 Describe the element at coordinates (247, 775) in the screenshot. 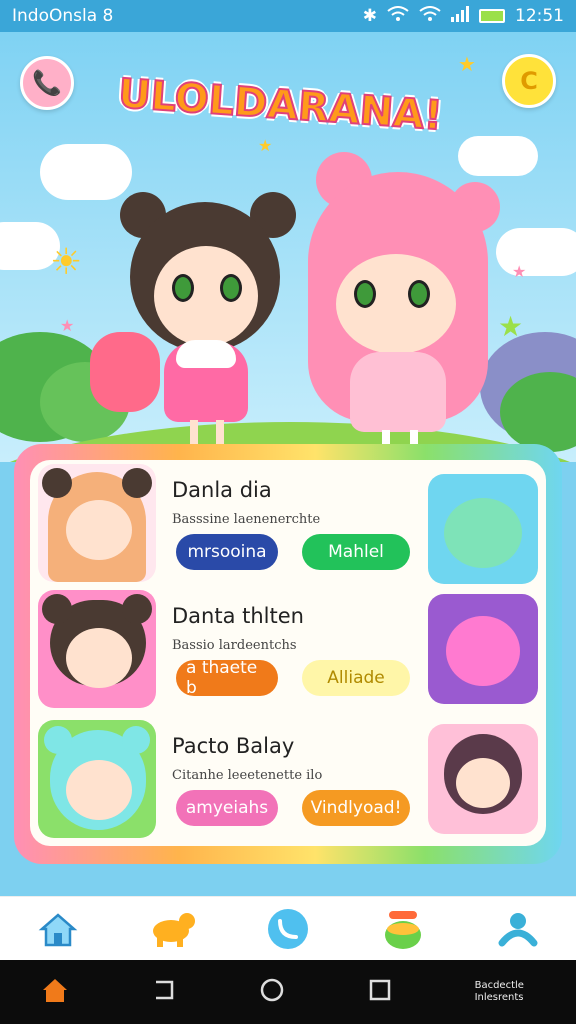

I see `item-subtitle: Citanhe leeetenette ilo` at that location.